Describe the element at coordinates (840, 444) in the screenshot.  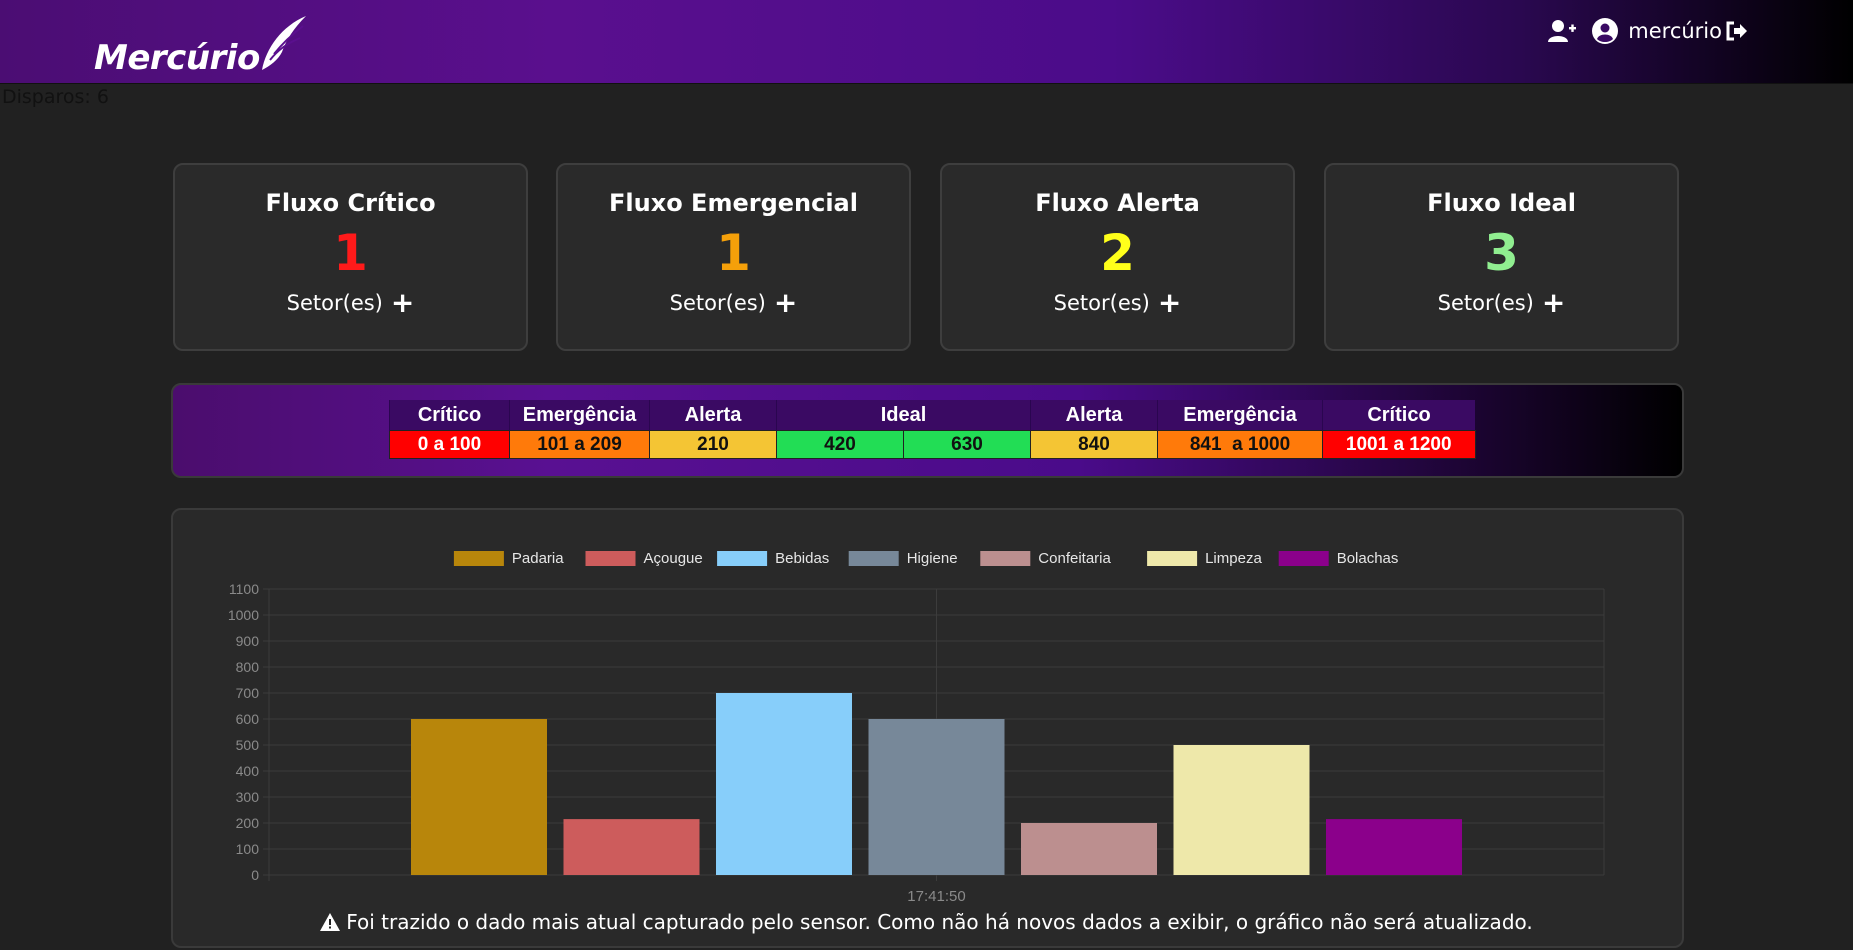
I see `scale-value: 420` at that location.